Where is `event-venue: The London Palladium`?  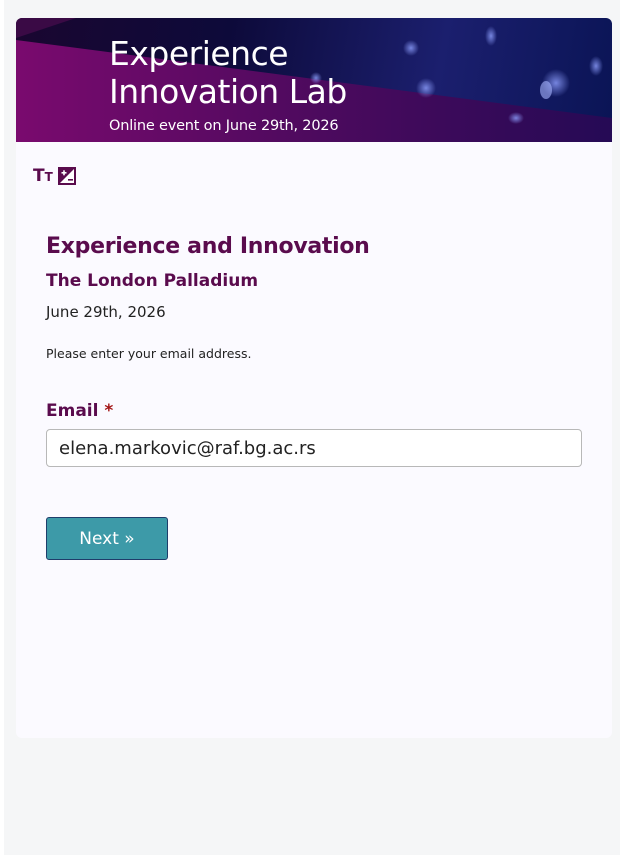
event-venue: The London Palladium is located at coordinates (152, 281).